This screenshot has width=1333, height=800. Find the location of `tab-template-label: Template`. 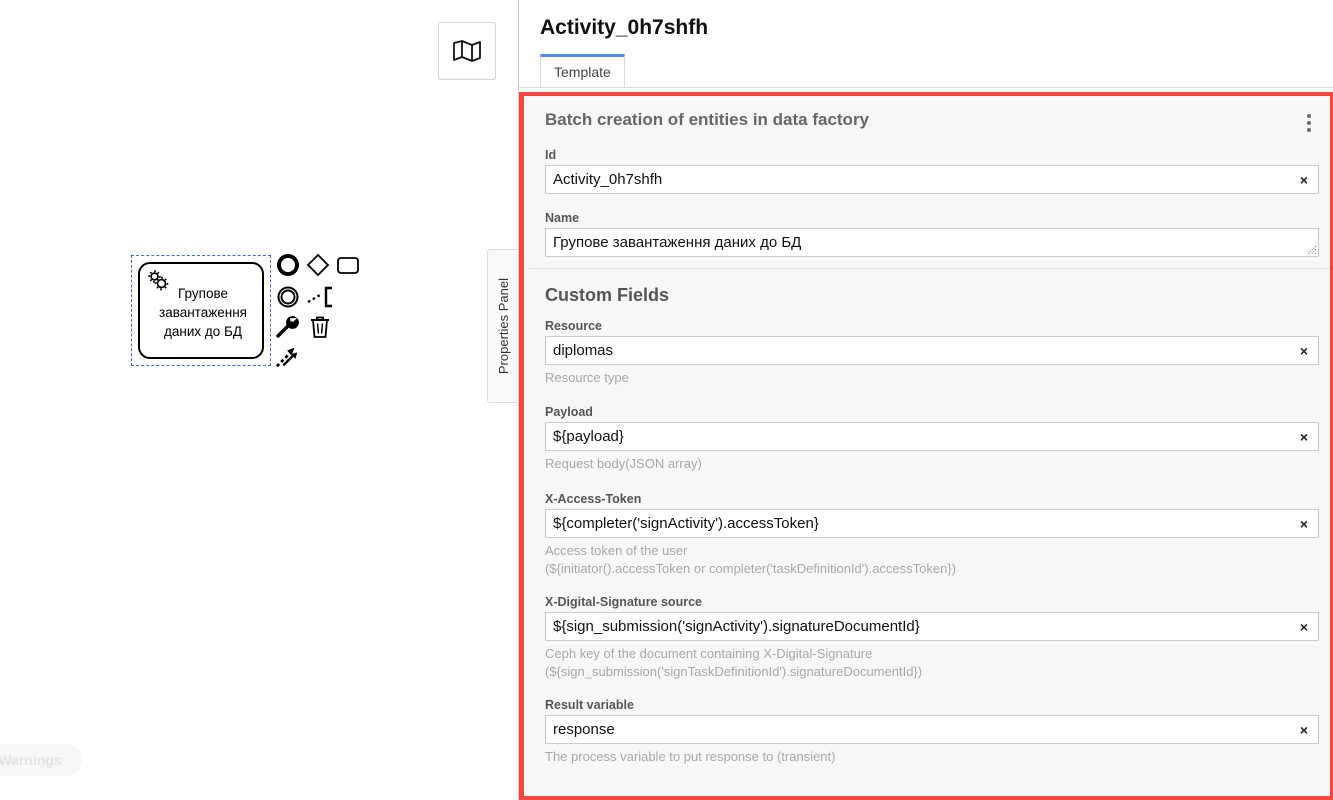

tab-template-label: Template is located at coordinates (582, 72).